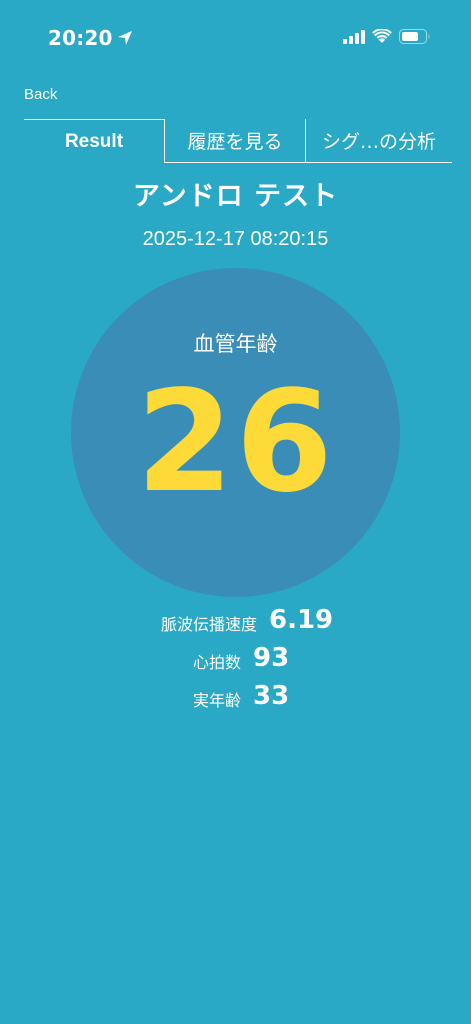 This screenshot has width=471, height=1024. I want to click on page-title: アンドロ テスト, so click(235, 196).